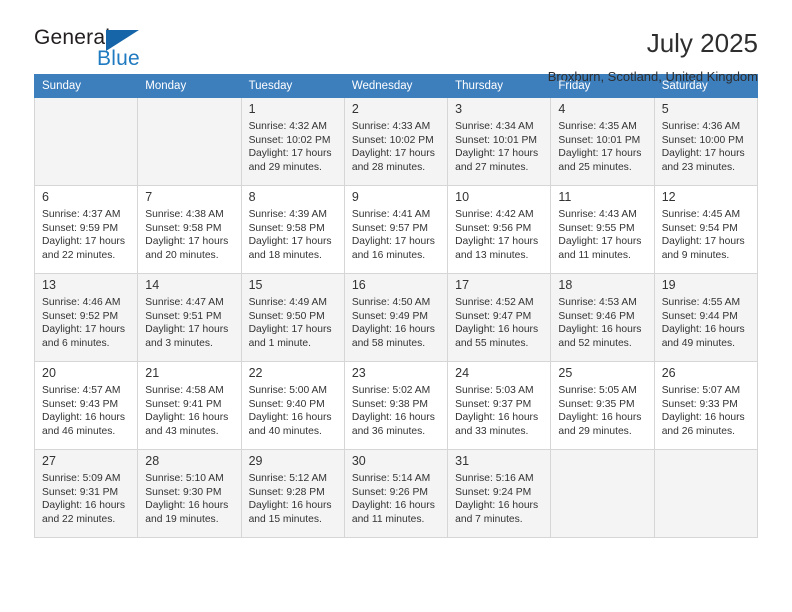 The height and width of the screenshot is (612, 792). What do you see at coordinates (184, 214) in the screenshot?
I see `sunrise-text: Sunrise: 4:38 AM` at bounding box center [184, 214].